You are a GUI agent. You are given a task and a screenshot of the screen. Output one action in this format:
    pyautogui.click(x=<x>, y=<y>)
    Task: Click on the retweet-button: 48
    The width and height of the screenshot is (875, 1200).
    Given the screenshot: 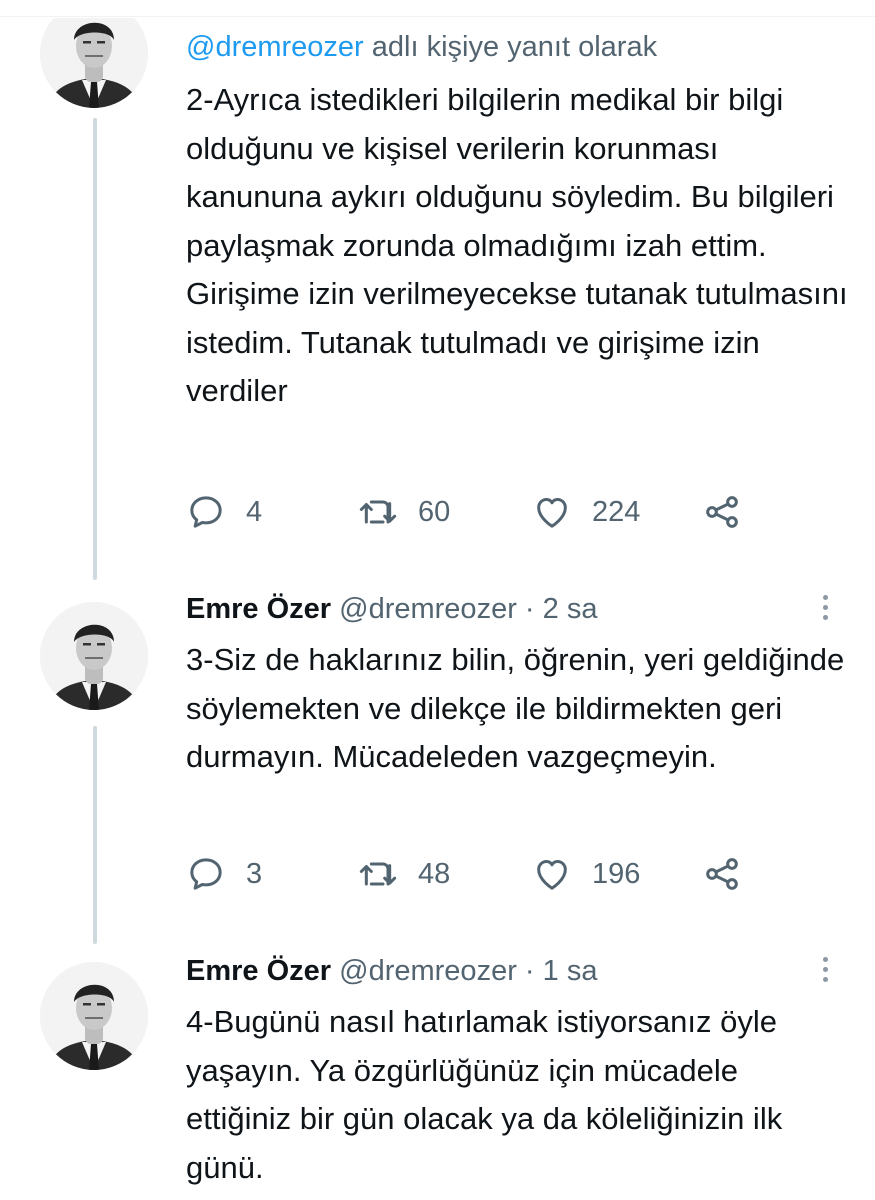 What is the action you would take?
    pyautogui.click(x=404, y=874)
    